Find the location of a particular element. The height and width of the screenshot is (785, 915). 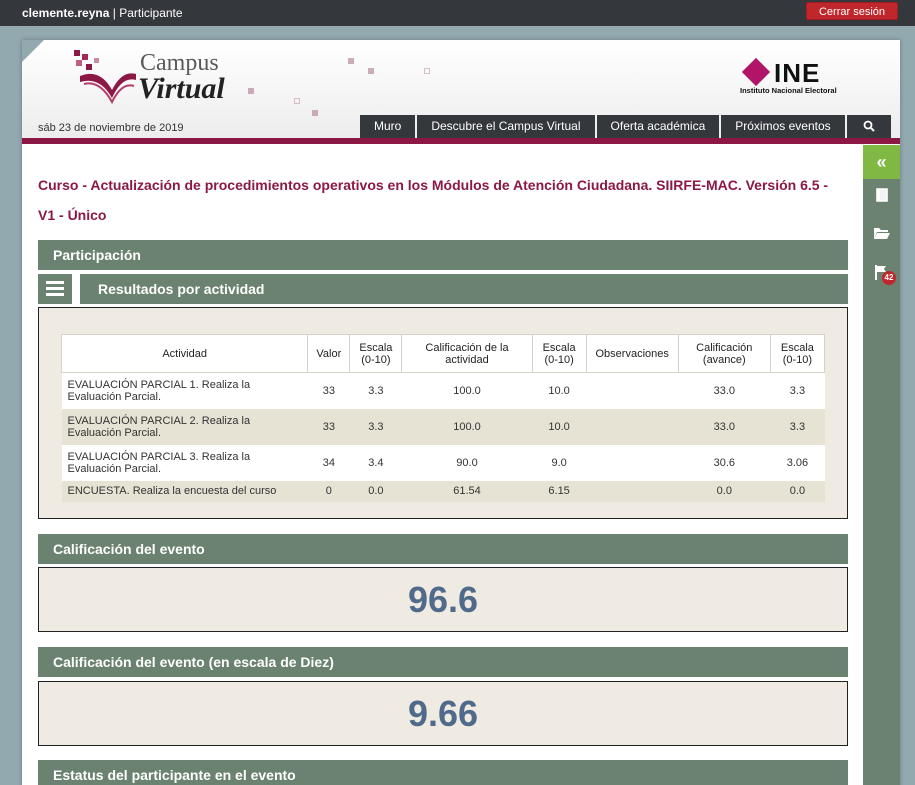

nav-descubre: Descubre el Campus Virtual is located at coordinates (506, 126).